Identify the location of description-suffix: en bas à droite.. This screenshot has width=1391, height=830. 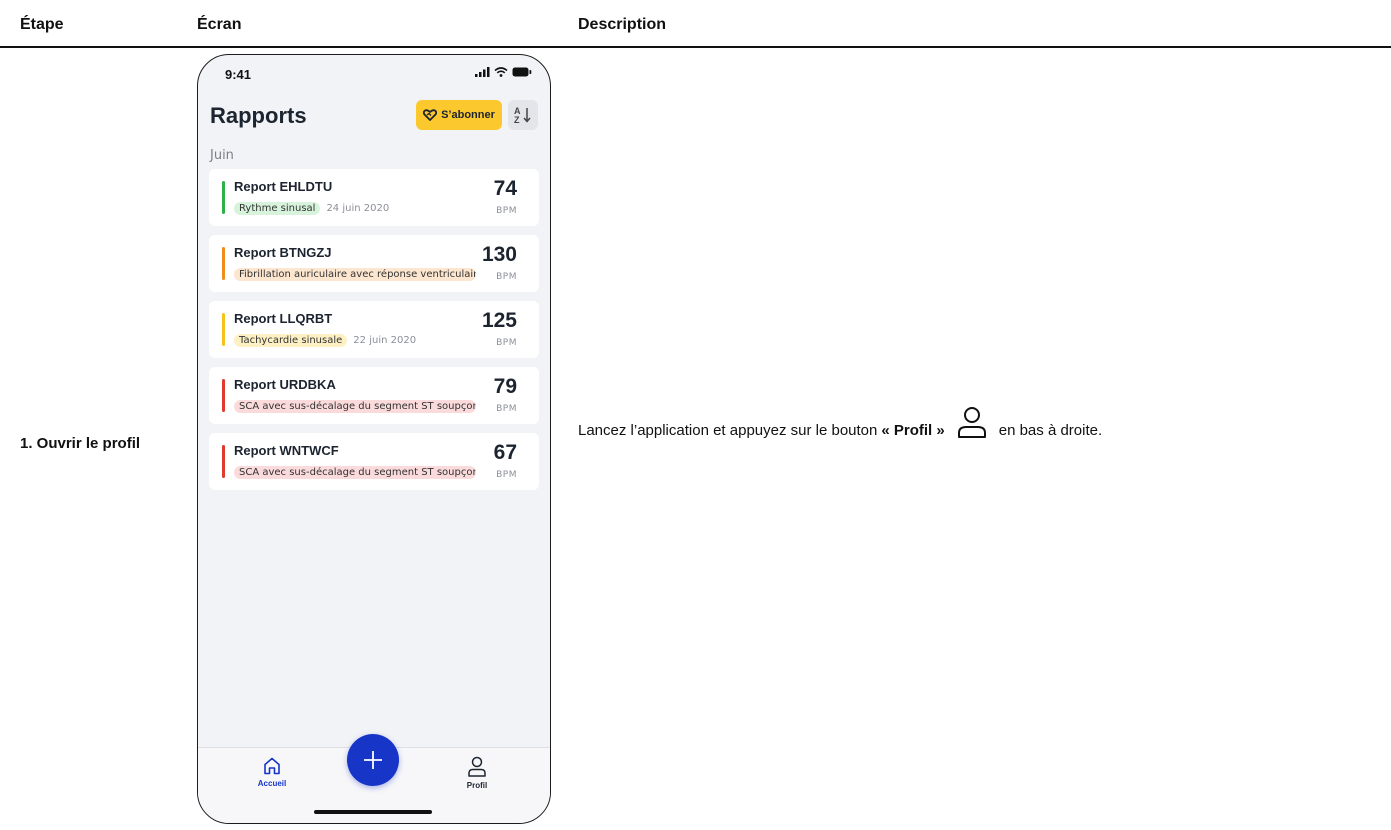
(1050, 430).